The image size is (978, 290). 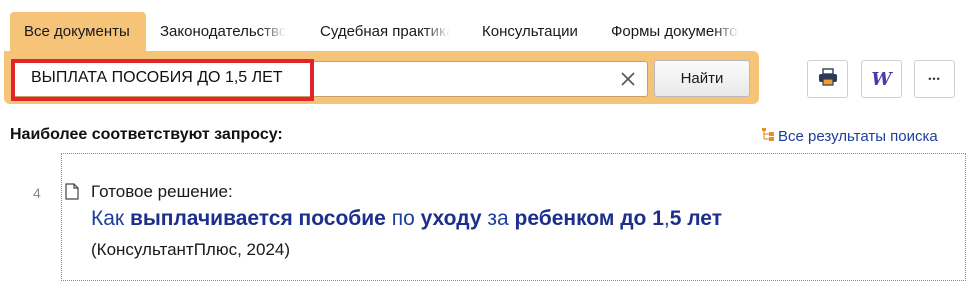 What do you see at coordinates (78, 31) in the screenshot?
I see `tab-all-documents: Все документы` at bounding box center [78, 31].